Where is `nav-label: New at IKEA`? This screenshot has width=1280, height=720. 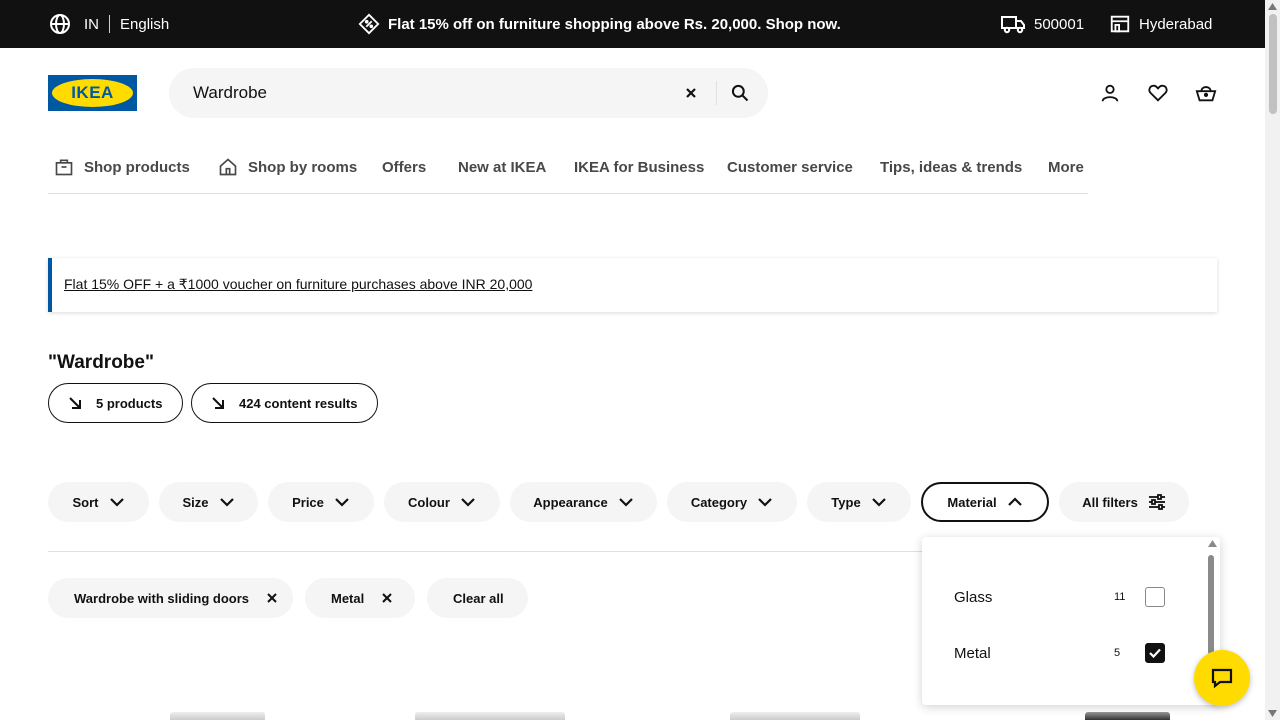 nav-label: New at IKEA is located at coordinates (502, 167).